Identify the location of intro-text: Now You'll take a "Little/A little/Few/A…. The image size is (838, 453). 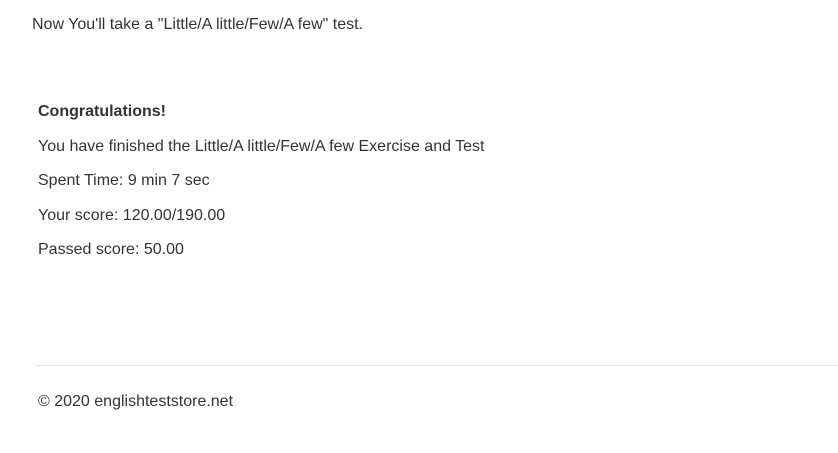
(198, 24).